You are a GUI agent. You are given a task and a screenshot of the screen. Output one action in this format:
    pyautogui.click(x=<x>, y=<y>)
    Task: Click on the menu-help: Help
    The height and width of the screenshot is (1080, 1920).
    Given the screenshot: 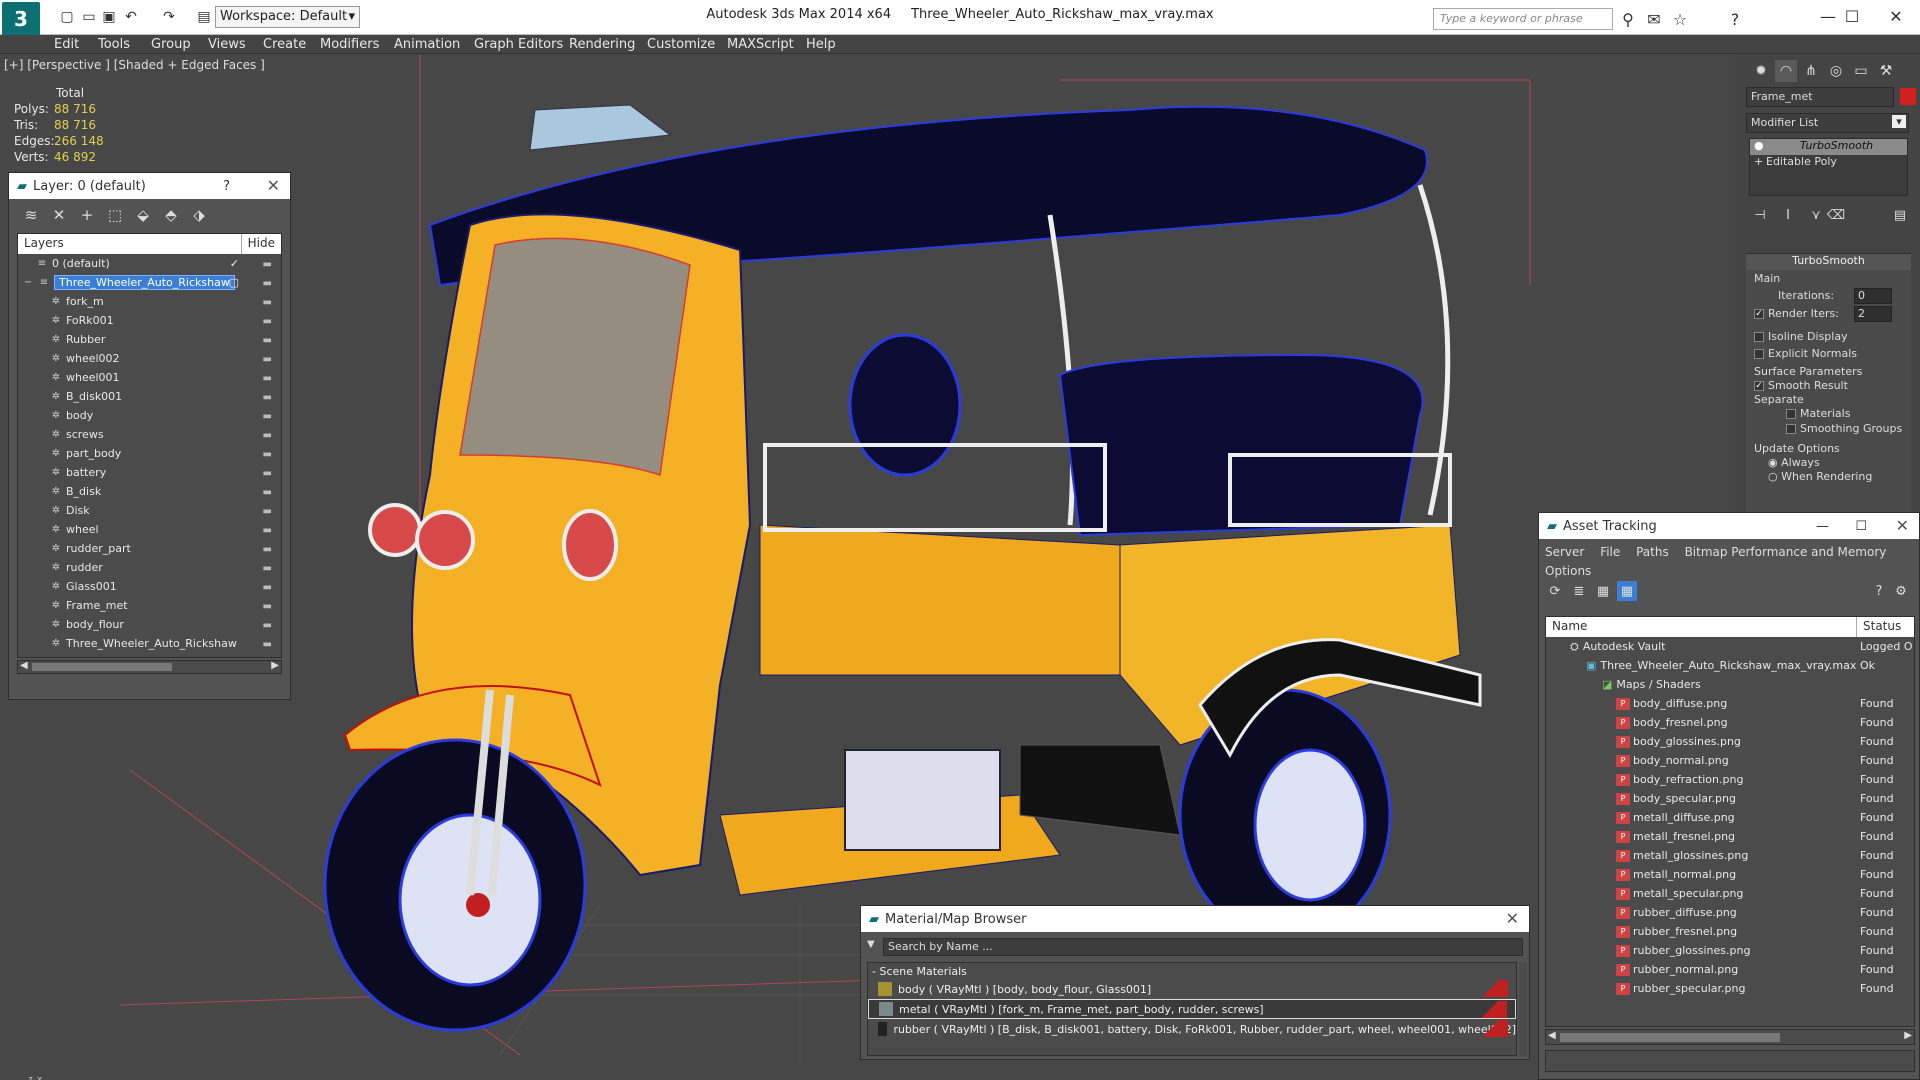 What is the action you would take?
    pyautogui.click(x=821, y=44)
    